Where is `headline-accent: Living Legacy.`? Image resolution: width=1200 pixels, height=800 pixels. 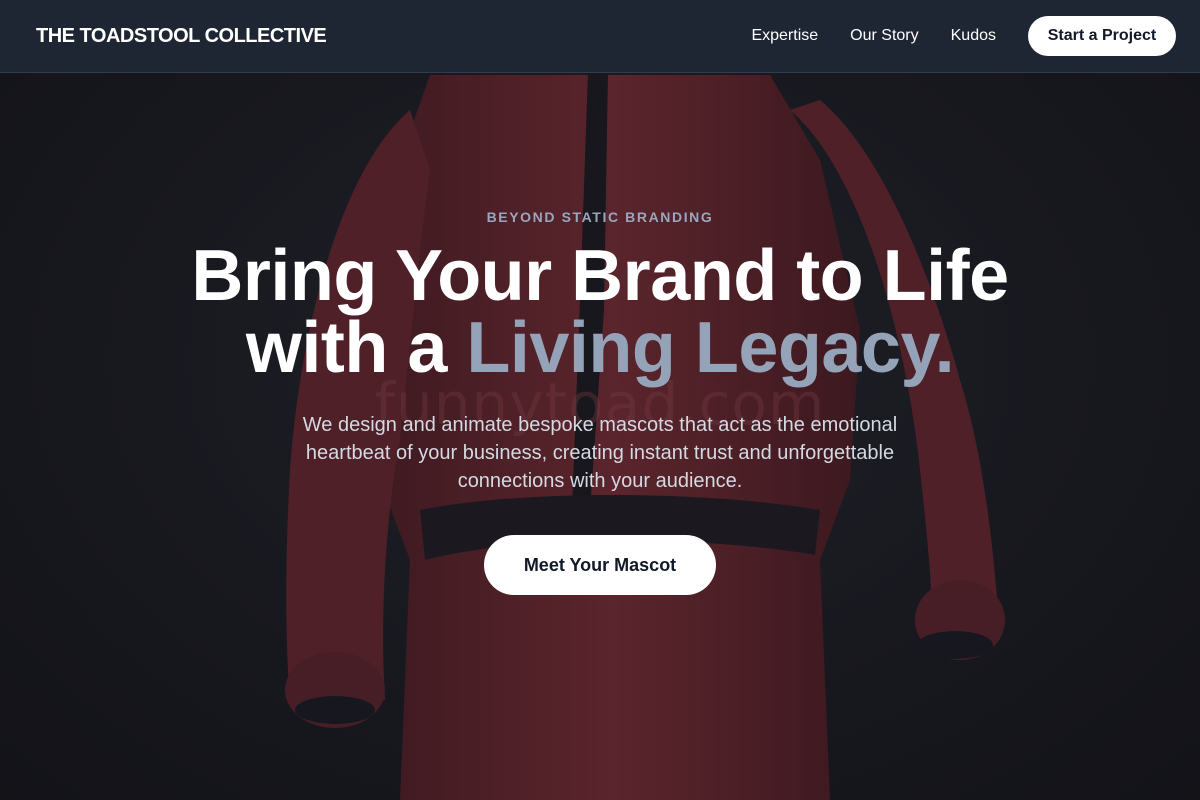 headline-accent: Living Legacy. is located at coordinates (710, 348).